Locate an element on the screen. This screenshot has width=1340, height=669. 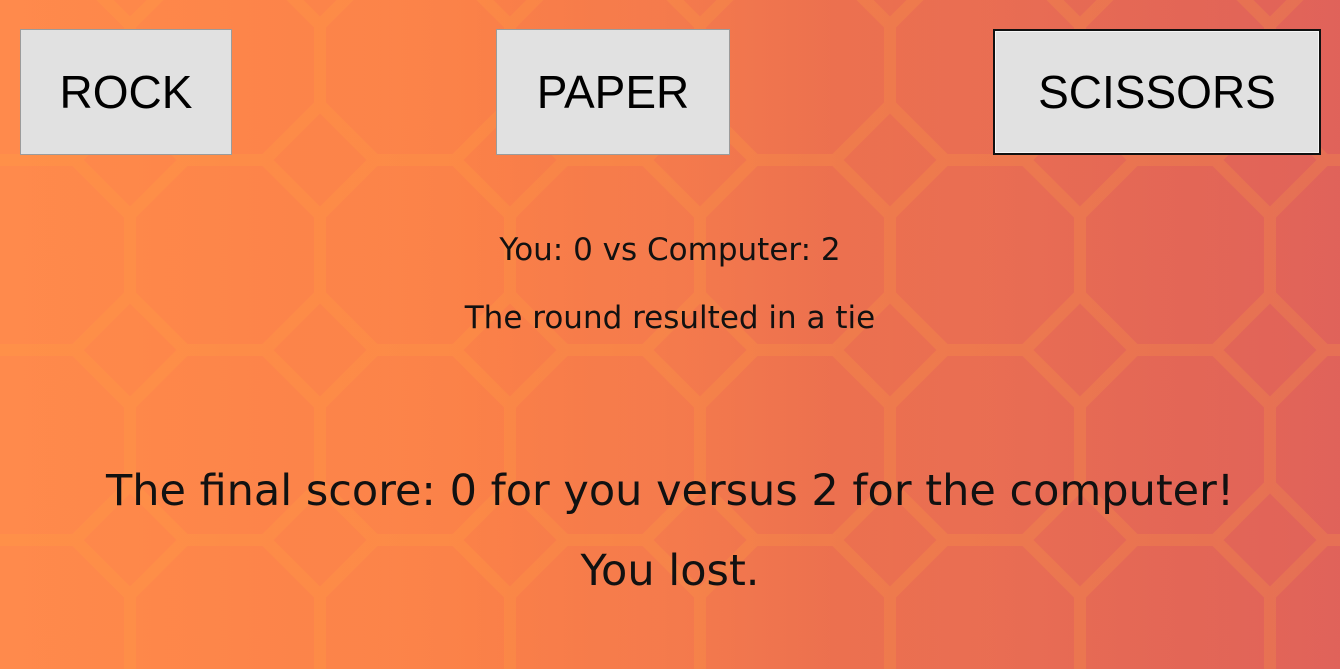
round-result: The round resulted in a tie is located at coordinates (670, 318).